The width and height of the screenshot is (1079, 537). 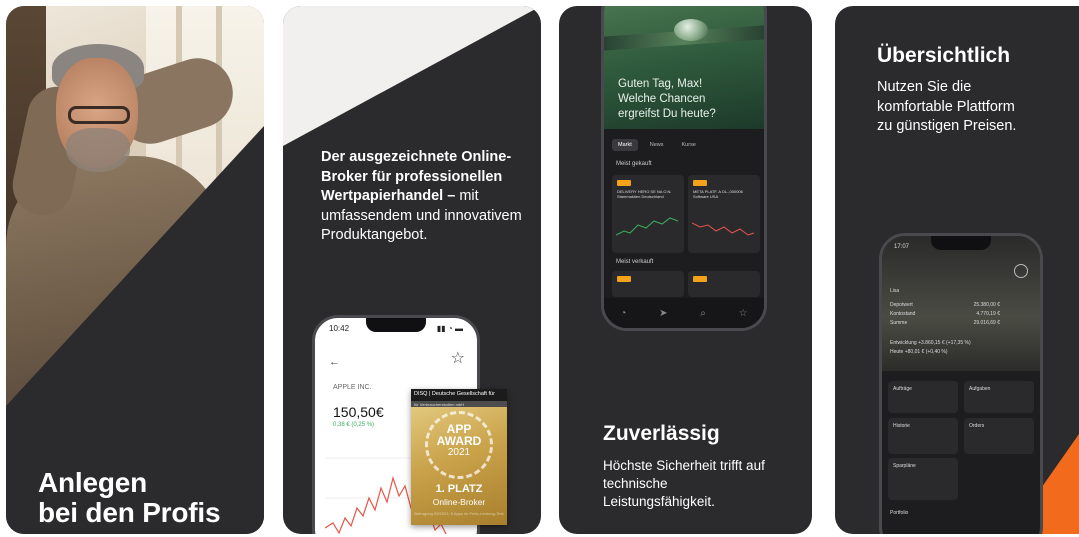 I want to click on panel-orders: Orders, so click(x=999, y=436).